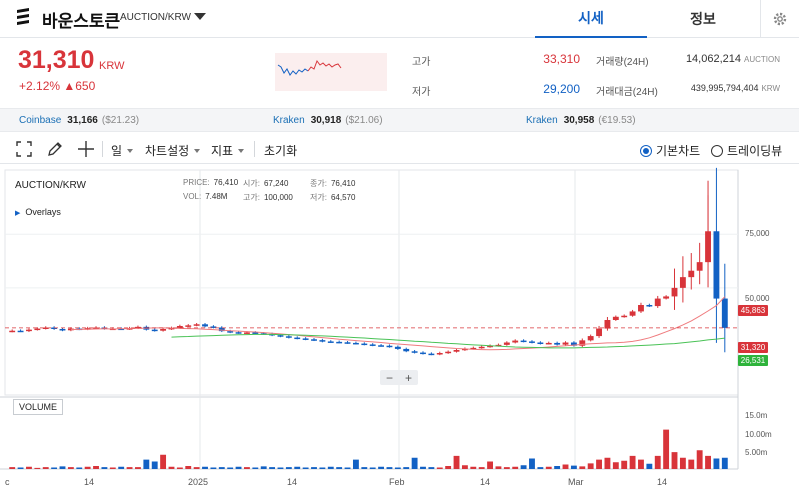  Describe the element at coordinates (7, 482) in the screenshot. I see `x-tick: c` at that location.